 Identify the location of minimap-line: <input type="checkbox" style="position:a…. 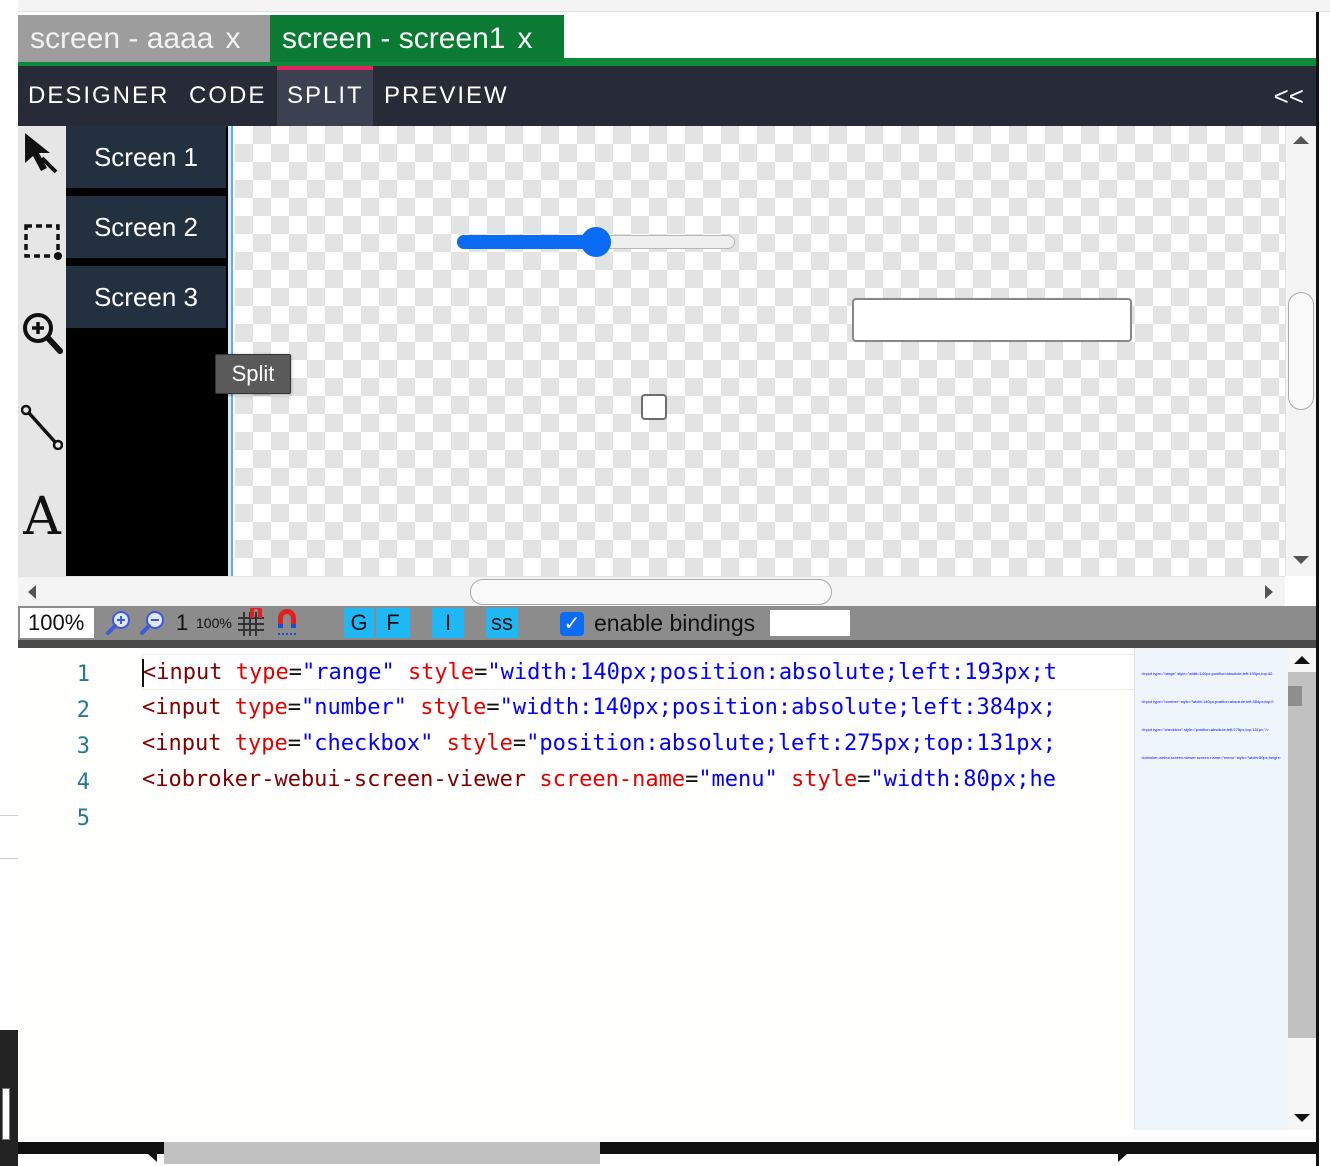
(1205, 730).